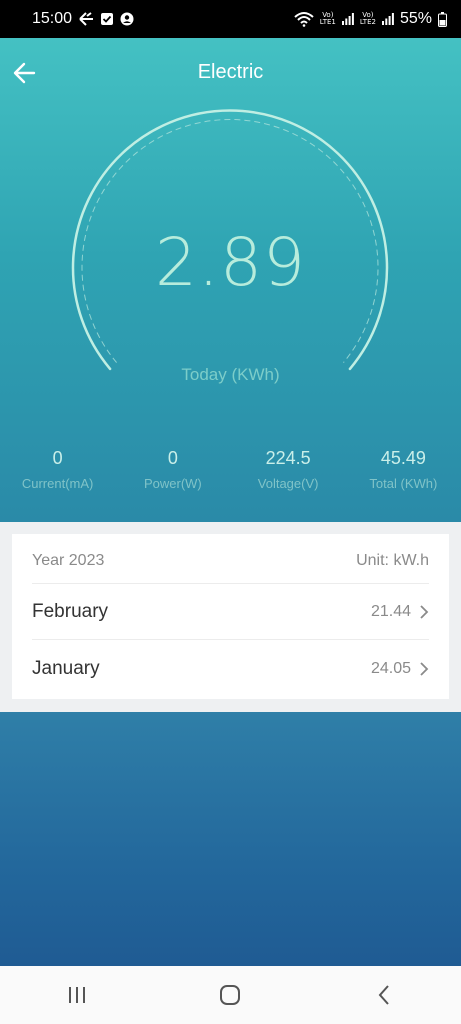  Describe the element at coordinates (288, 483) in the screenshot. I see `stat-label: Voltage(V)` at that location.